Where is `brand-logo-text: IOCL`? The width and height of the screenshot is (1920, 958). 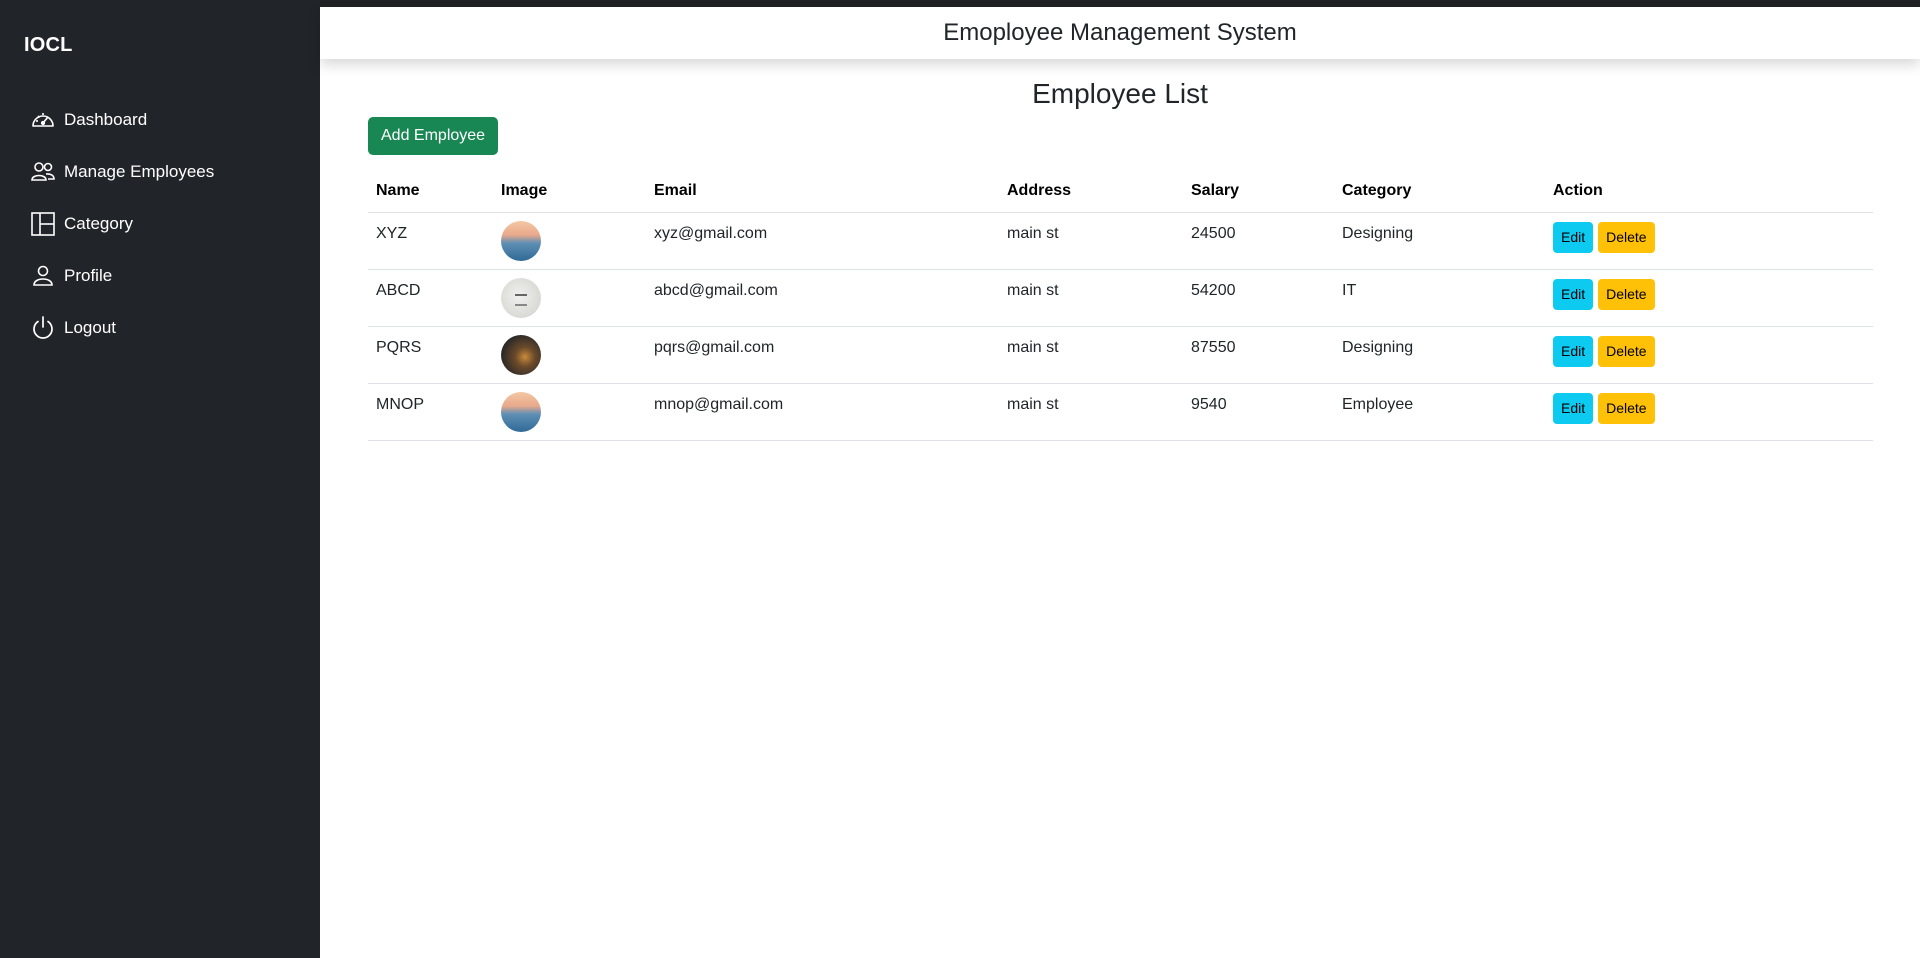
brand-logo-text: IOCL is located at coordinates (48, 45).